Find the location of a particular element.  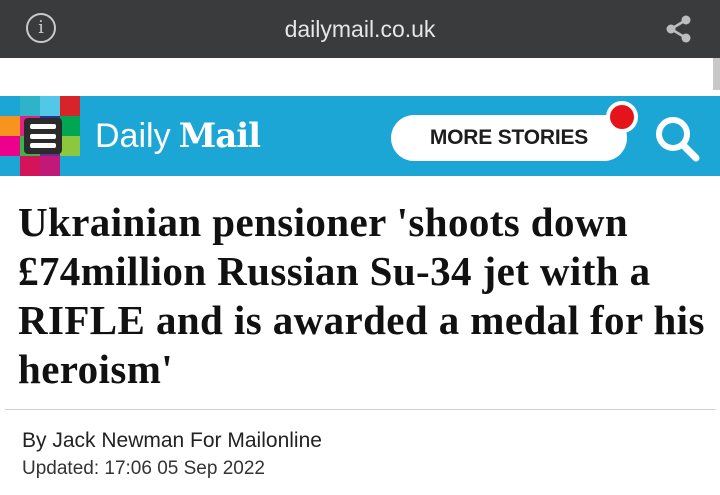

notification-dot is located at coordinates (622, 117).